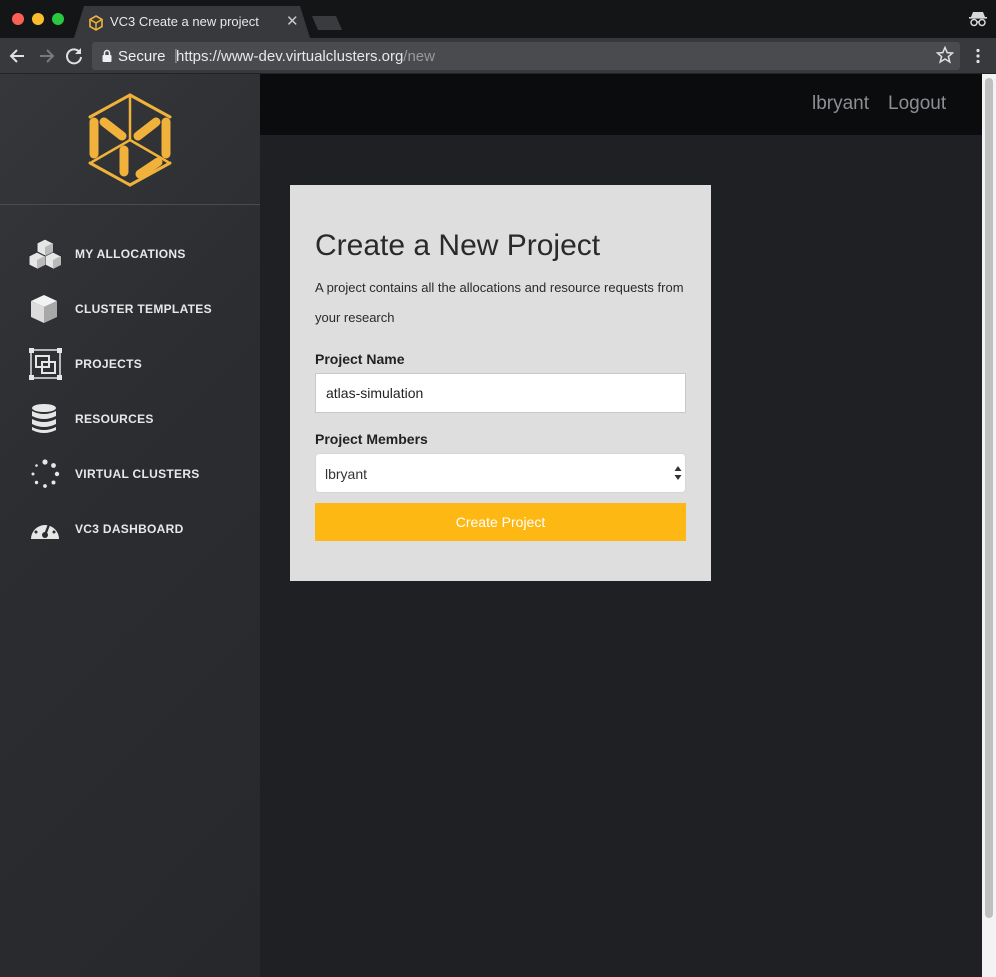 The height and width of the screenshot is (977, 996). Describe the element at coordinates (137, 474) in the screenshot. I see `sidebar-item-label: VIRTUAL CLUSTERS` at that location.